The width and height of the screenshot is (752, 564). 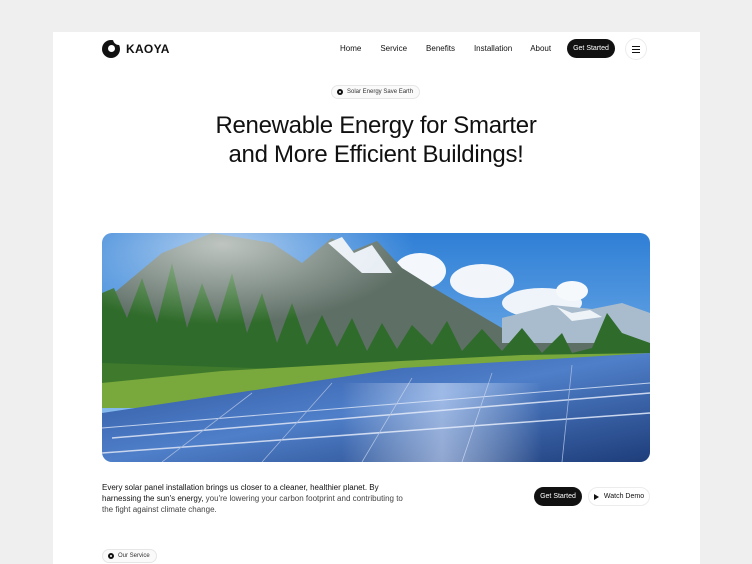 I want to click on menu-icon, so click(x=636, y=49).